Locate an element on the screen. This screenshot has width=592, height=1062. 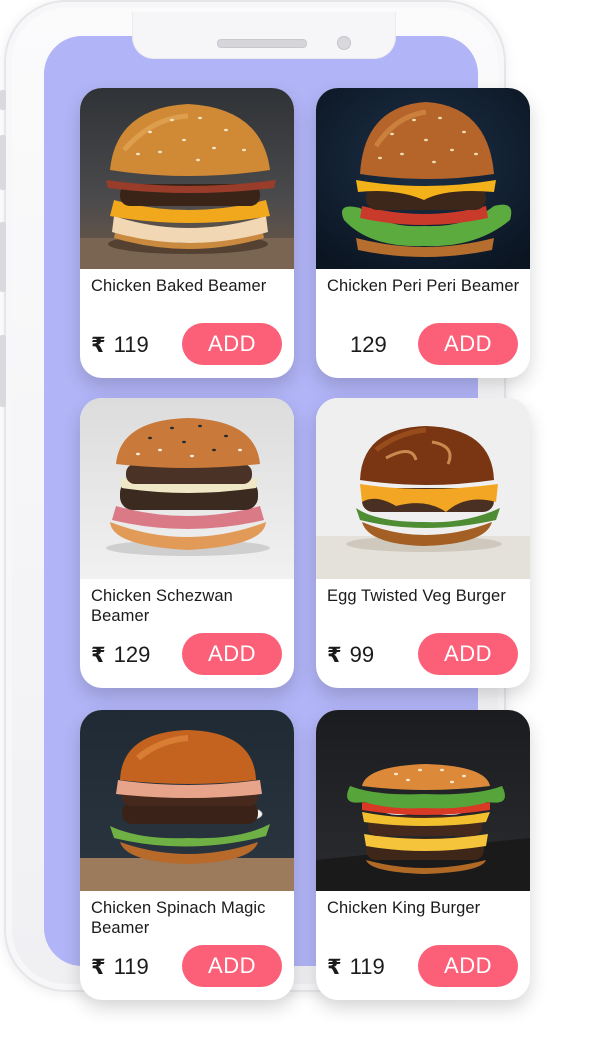
menu-item-card: Chicken Spinach Magic Beamer ₹ 119 ADD is located at coordinates (187, 855).